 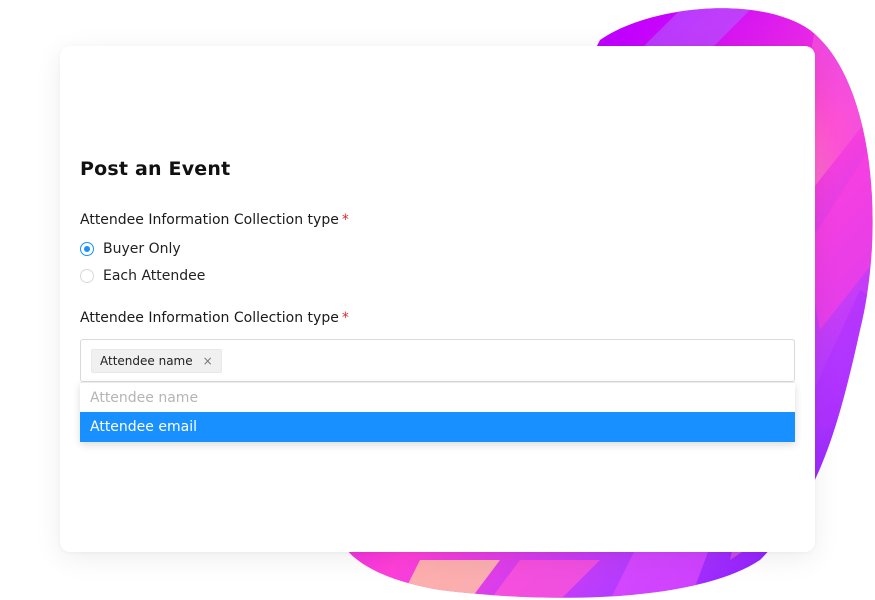 I want to click on collection-type-label-1: Attendee Information Collection type *, so click(x=214, y=220).